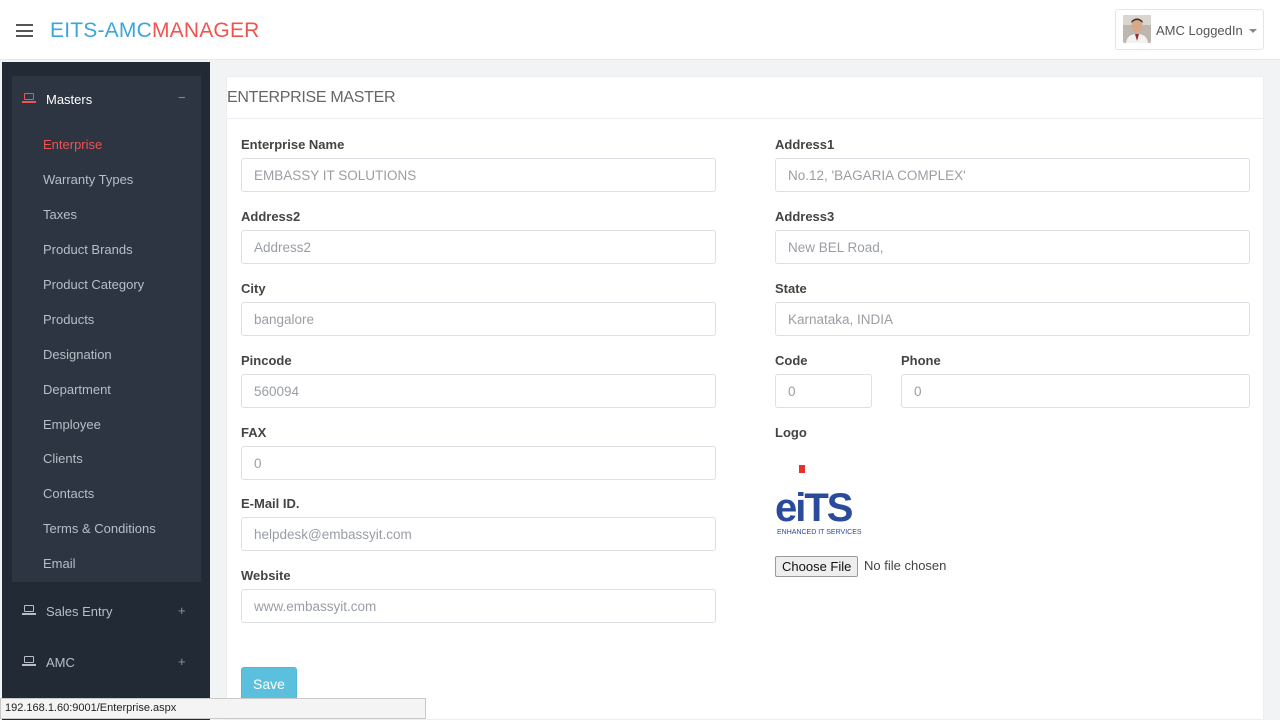 The image size is (1280, 720). I want to click on sidebar-item-department: Department, so click(77, 389).